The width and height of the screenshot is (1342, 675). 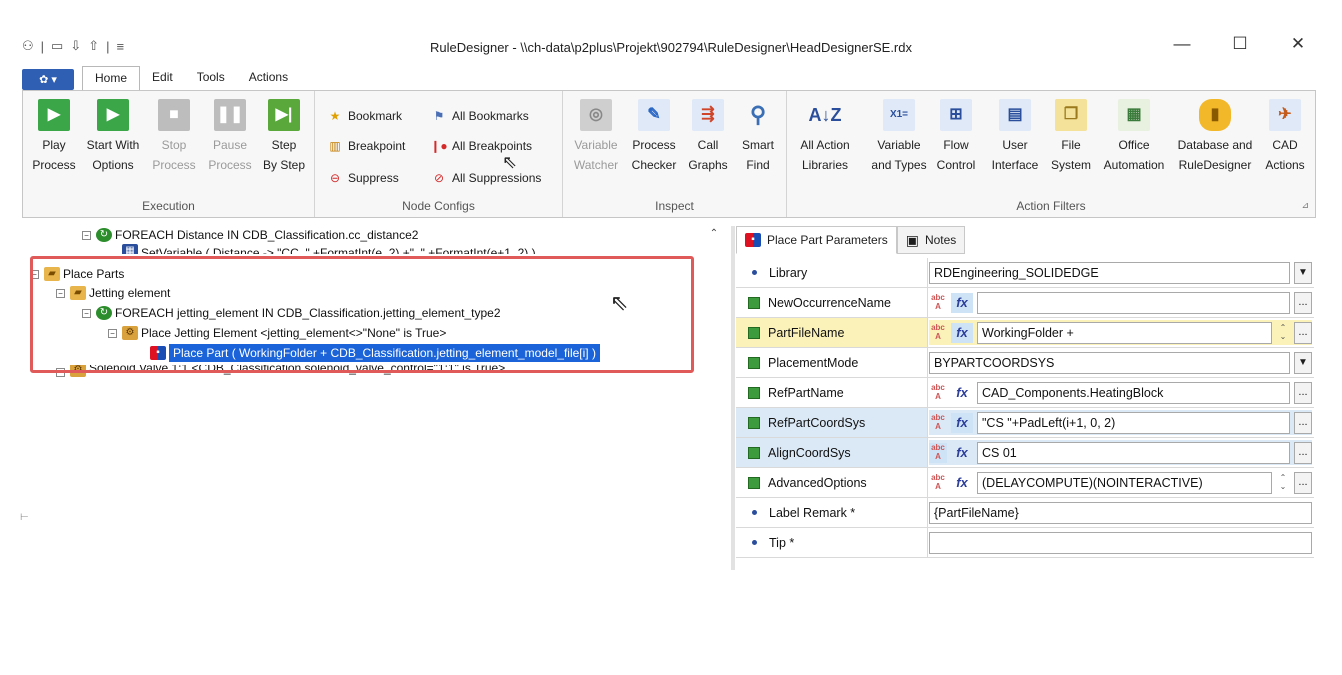 What do you see at coordinates (480, 116) in the screenshot?
I see `all-bookmarks-button: ⚑ All Bookmarks` at bounding box center [480, 116].